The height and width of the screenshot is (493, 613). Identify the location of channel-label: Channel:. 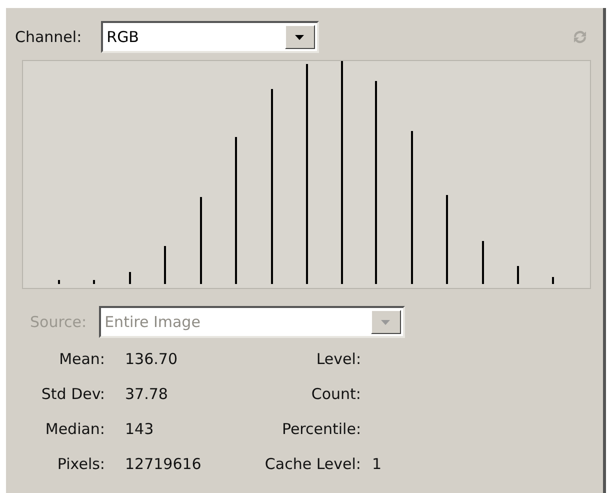
(48, 37).